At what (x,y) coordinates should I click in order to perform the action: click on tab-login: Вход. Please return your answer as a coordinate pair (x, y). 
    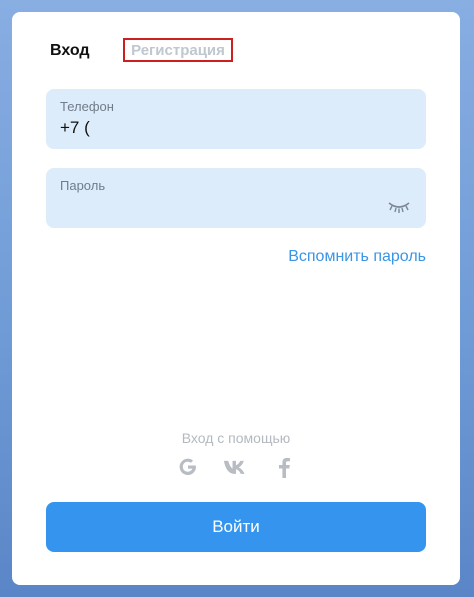
    Looking at the image, I should click on (70, 51).